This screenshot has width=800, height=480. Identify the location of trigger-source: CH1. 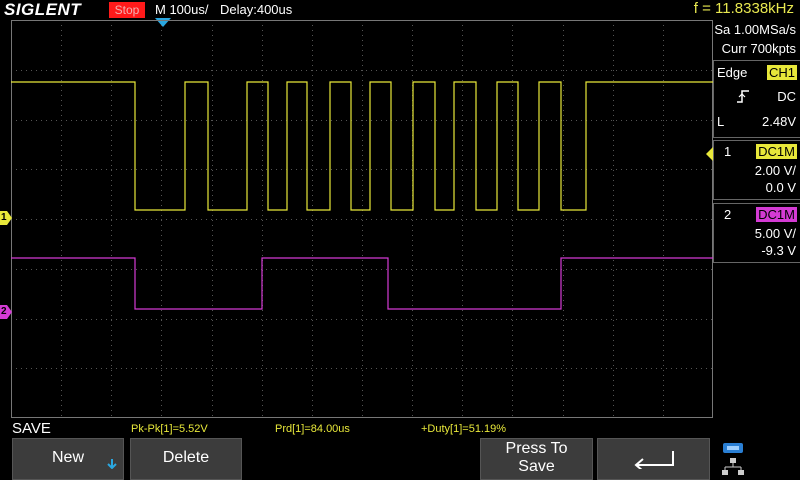
(781, 72).